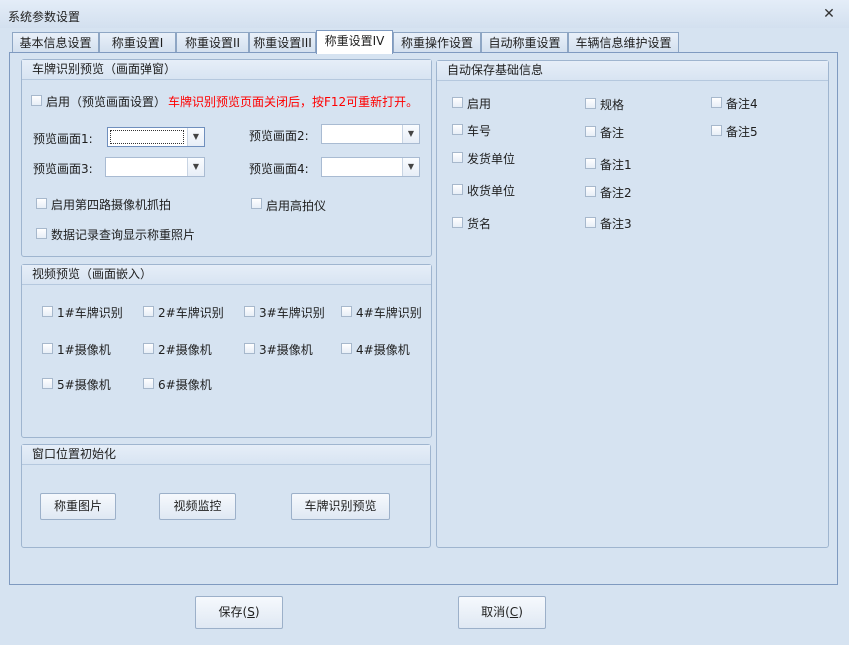 This screenshot has width=849, height=645. Describe the element at coordinates (279, 169) in the screenshot. I see `screen4-label: 预览画面4:` at that location.